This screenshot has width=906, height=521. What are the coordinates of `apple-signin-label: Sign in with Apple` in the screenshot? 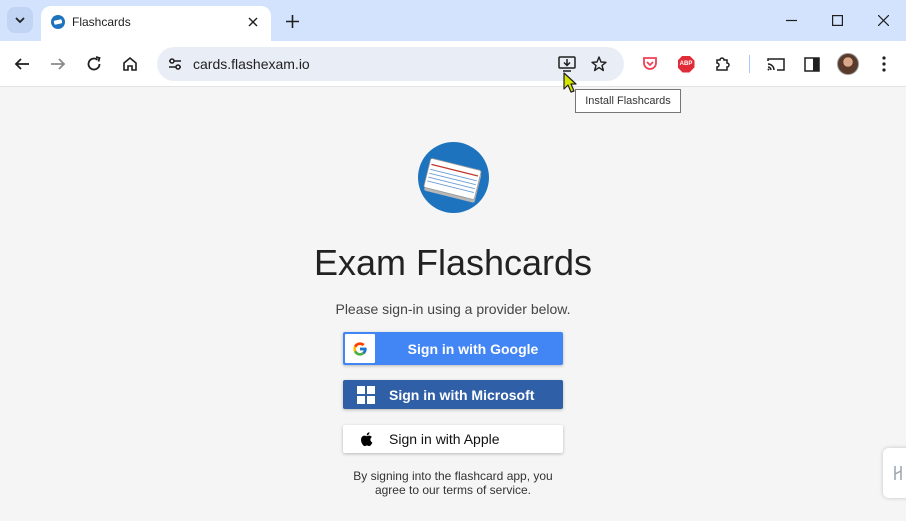 It's located at (444, 439).